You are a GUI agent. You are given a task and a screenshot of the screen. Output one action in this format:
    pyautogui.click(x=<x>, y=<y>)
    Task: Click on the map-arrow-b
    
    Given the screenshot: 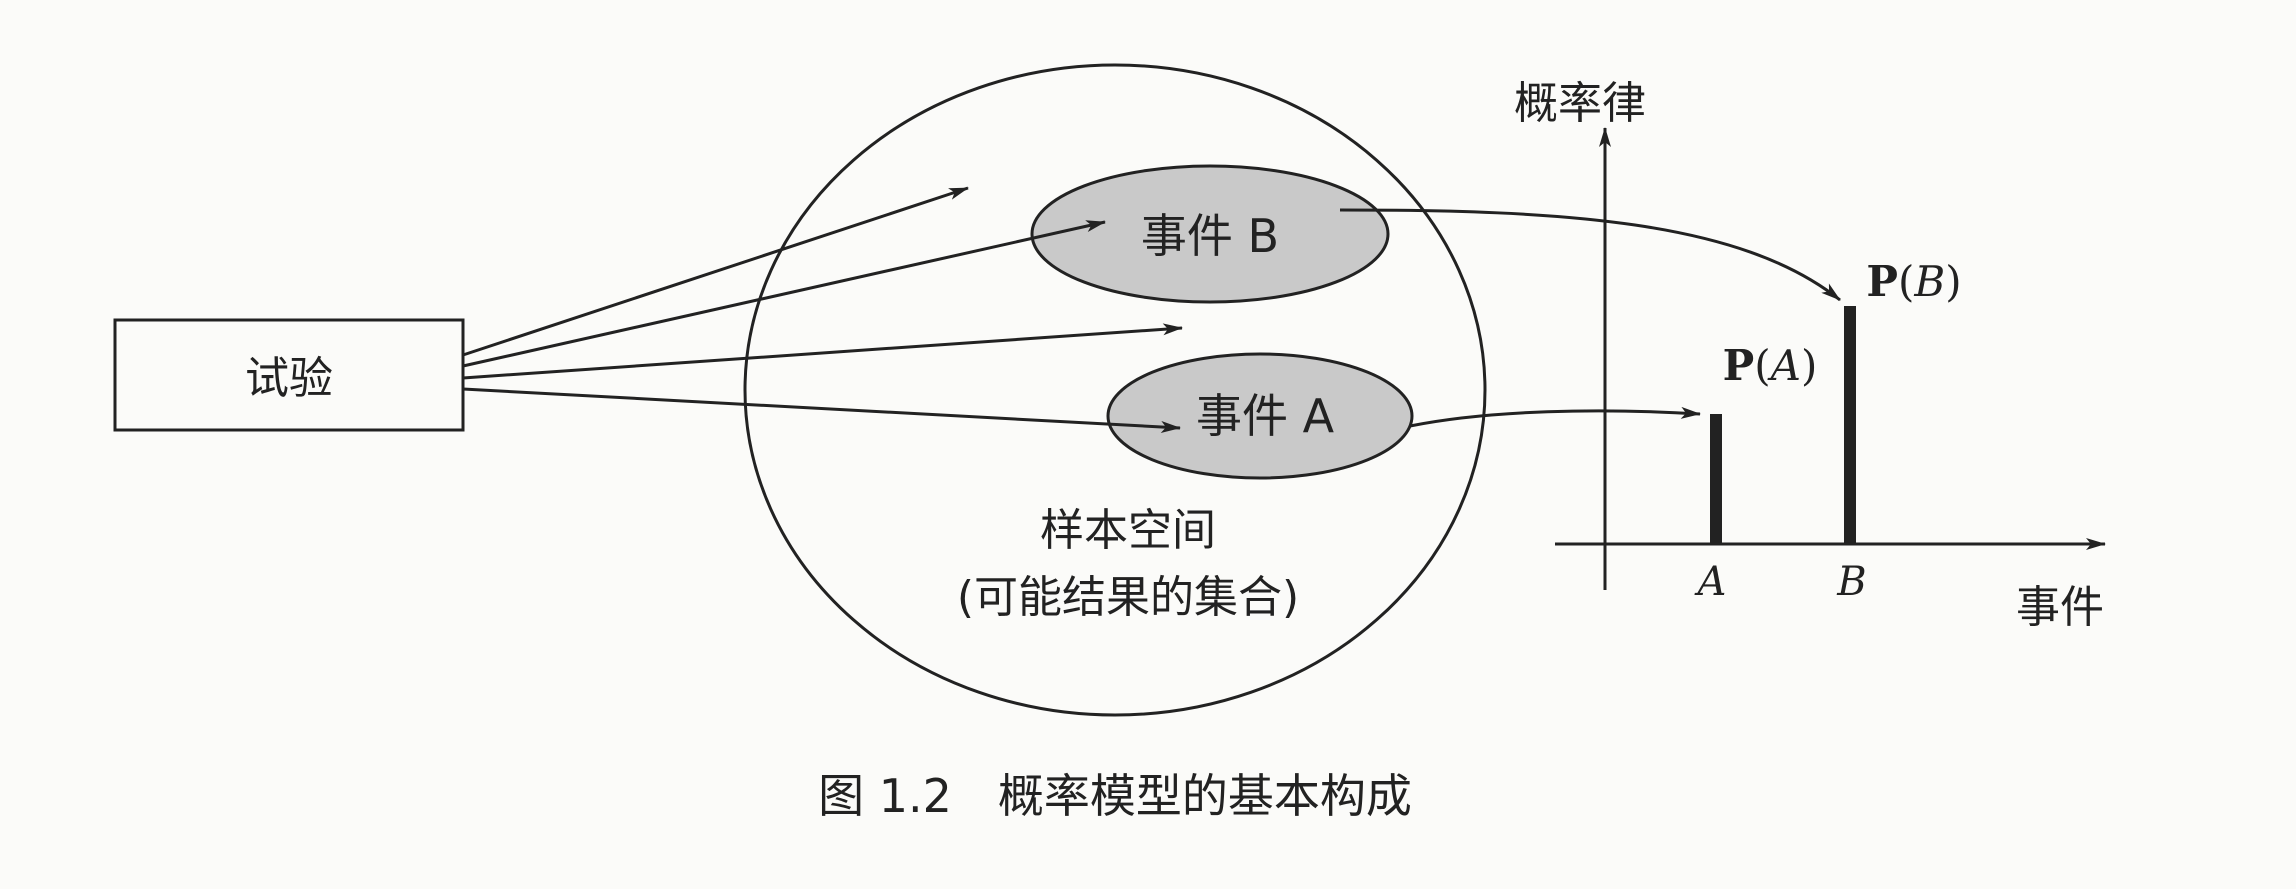 What is the action you would take?
    pyautogui.click(x=1590, y=255)
    